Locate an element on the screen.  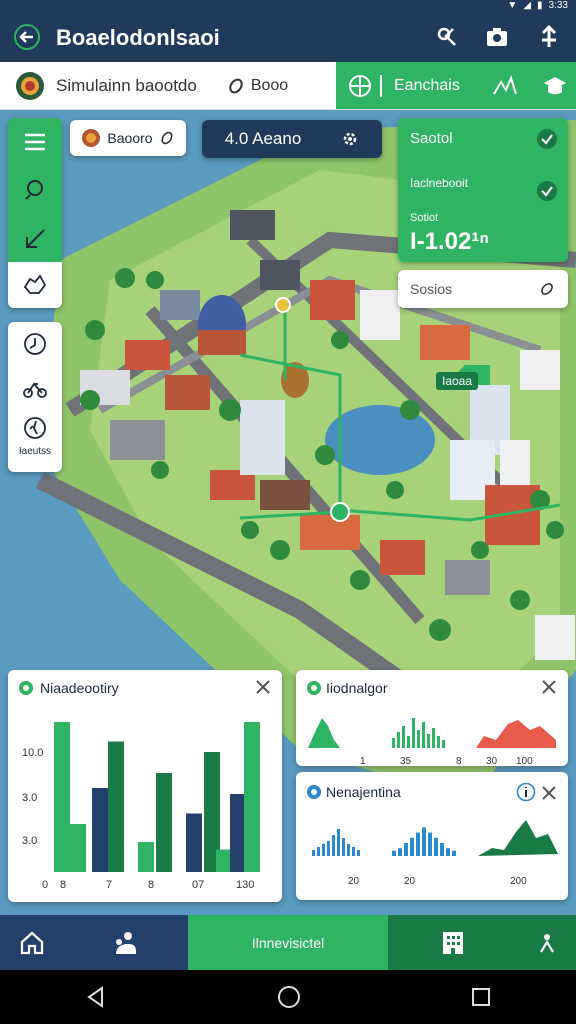
share-button is located at coordinates (549, 37).